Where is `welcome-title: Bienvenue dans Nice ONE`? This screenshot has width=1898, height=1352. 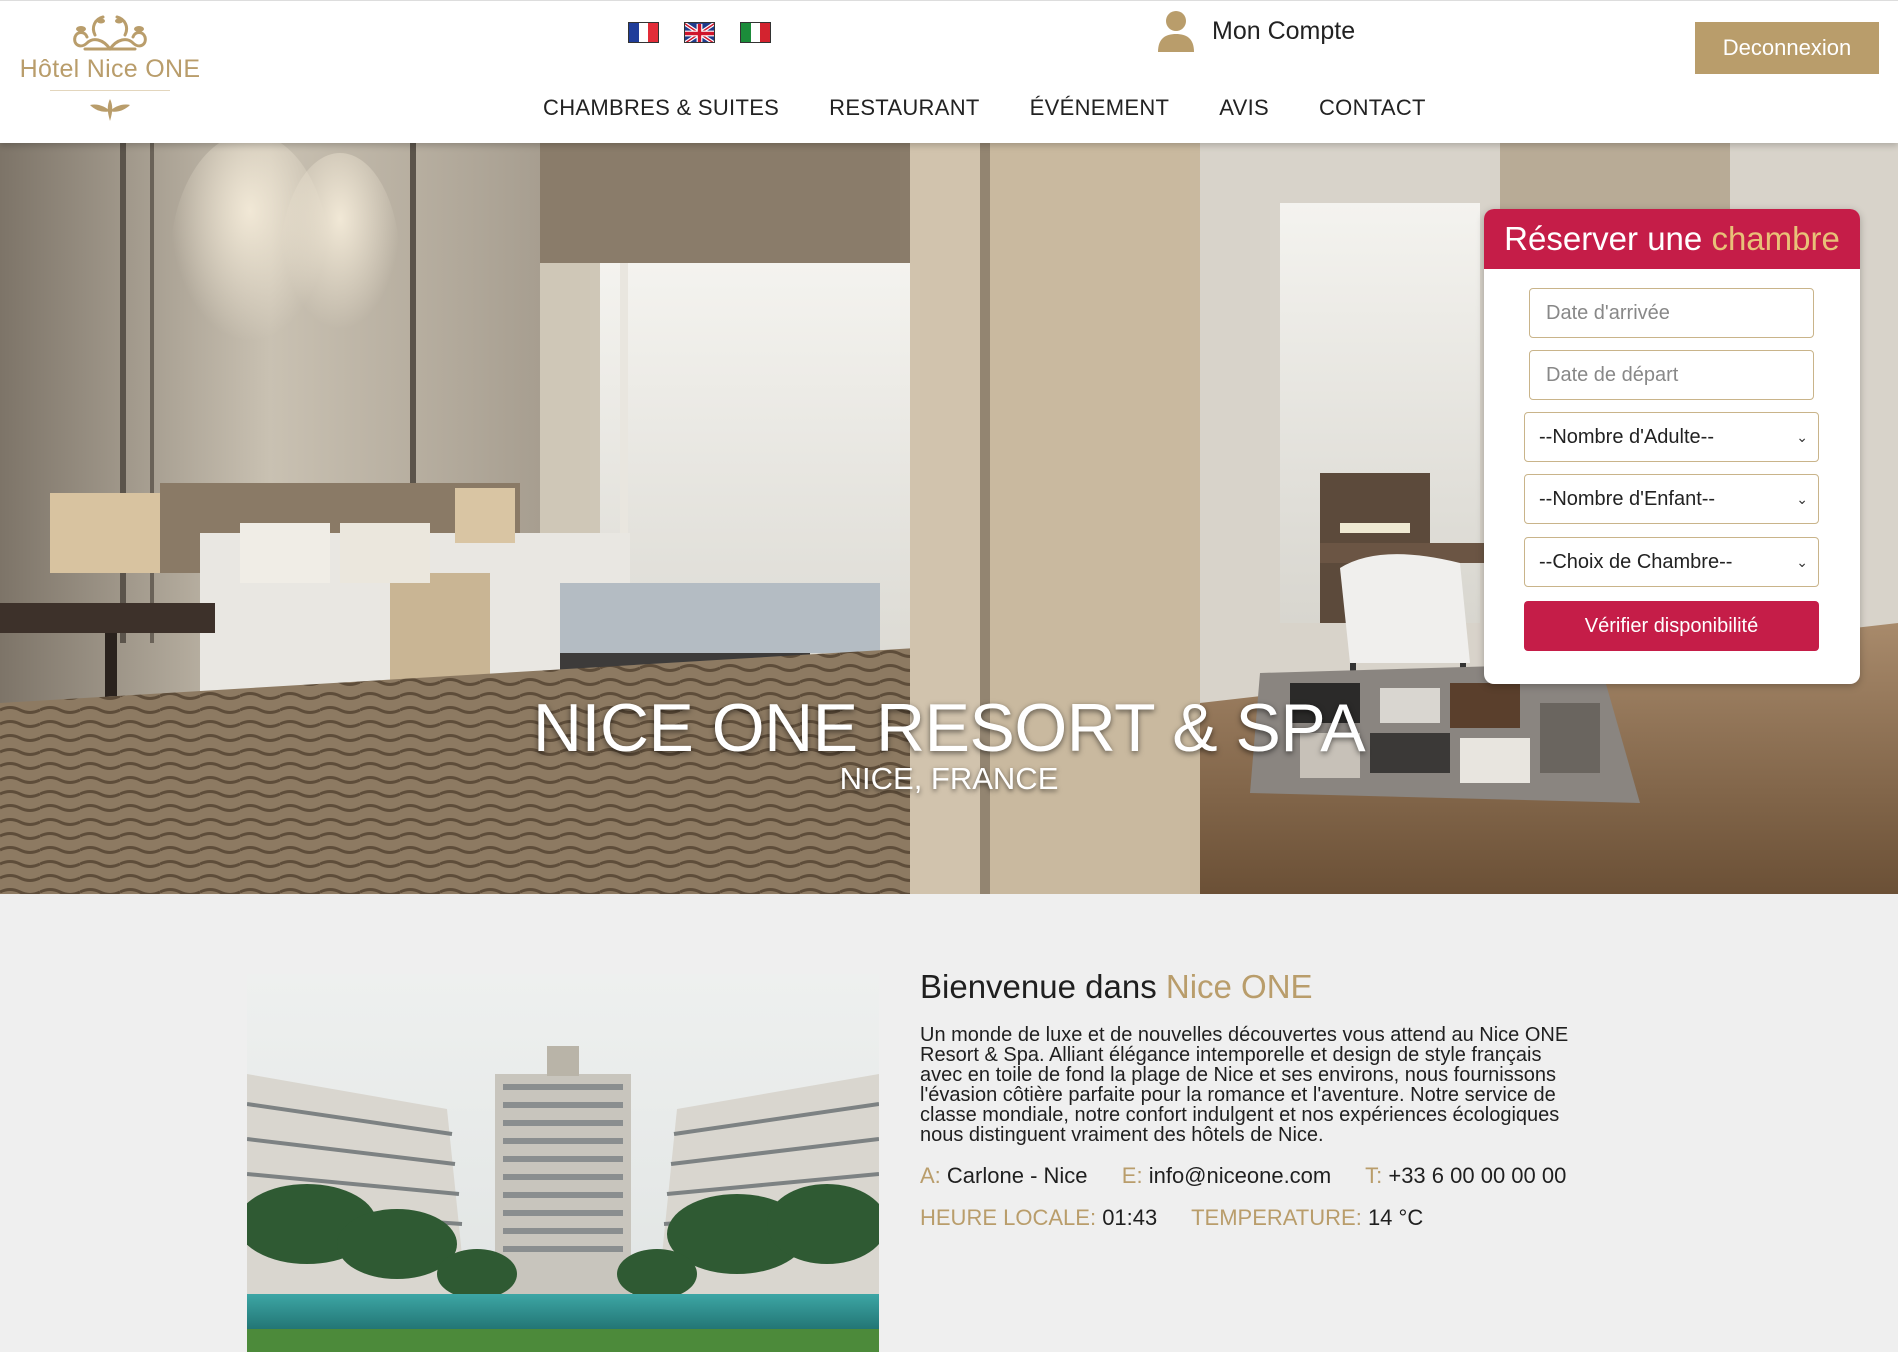 welcome-title: Bienvenue dans Nice ONE is located at coordinates (1116, 987).